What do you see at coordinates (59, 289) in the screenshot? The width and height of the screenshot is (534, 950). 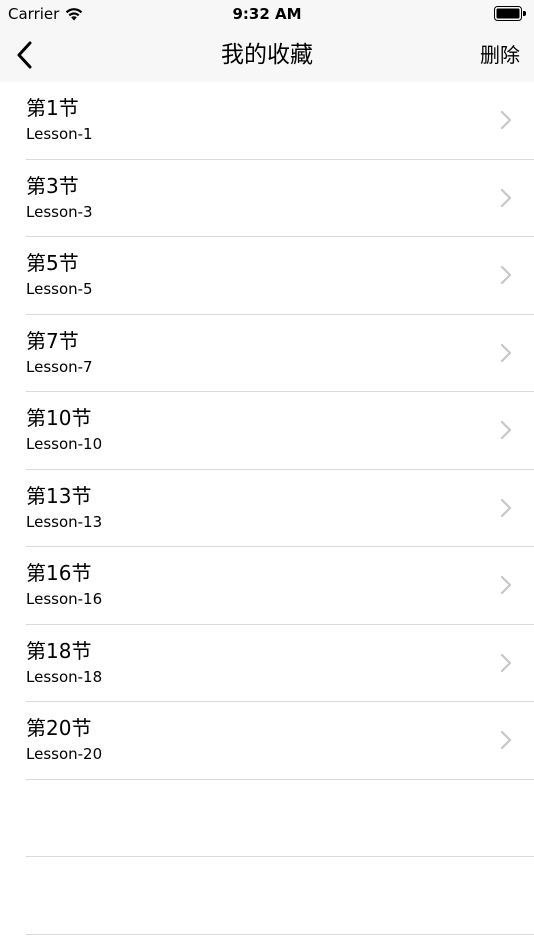 I see `lesson-subtitle: Lesson-5` at bounding box center [59, 289].